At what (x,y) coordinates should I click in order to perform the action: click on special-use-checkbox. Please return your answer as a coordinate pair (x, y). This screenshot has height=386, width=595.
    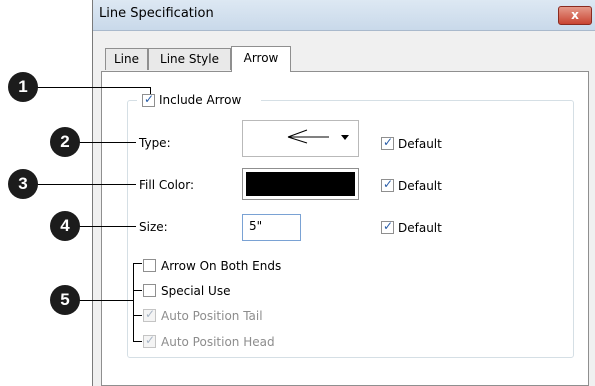
    Looking at the image, I should click on (149, 290).